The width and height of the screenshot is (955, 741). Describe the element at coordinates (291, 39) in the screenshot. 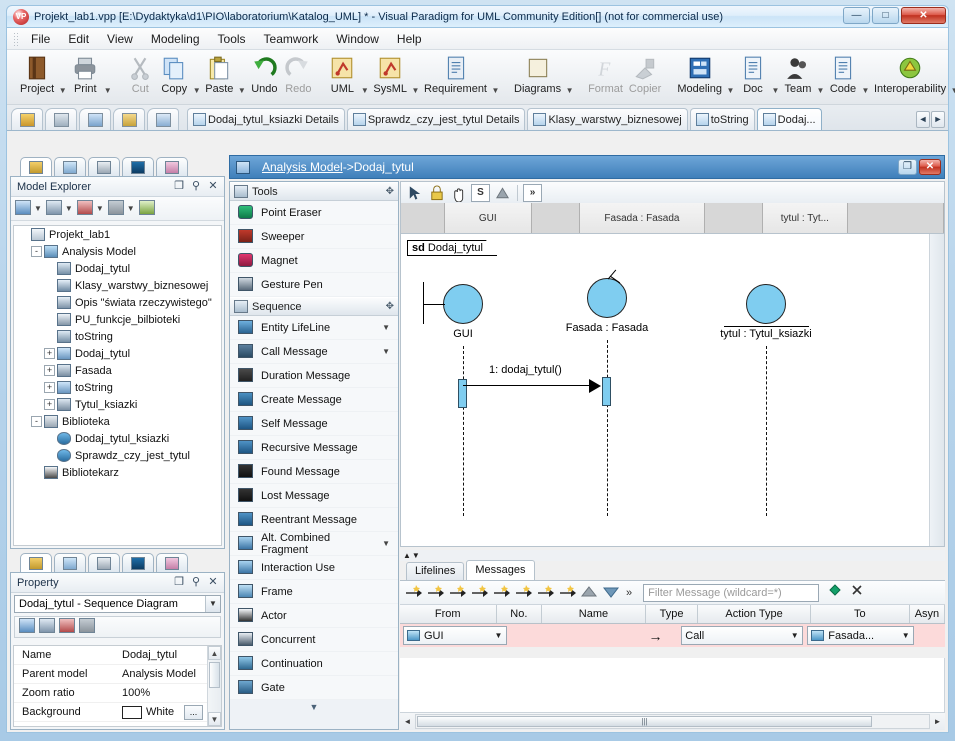

I see `menu-teamwork: Teamwork` at that location.